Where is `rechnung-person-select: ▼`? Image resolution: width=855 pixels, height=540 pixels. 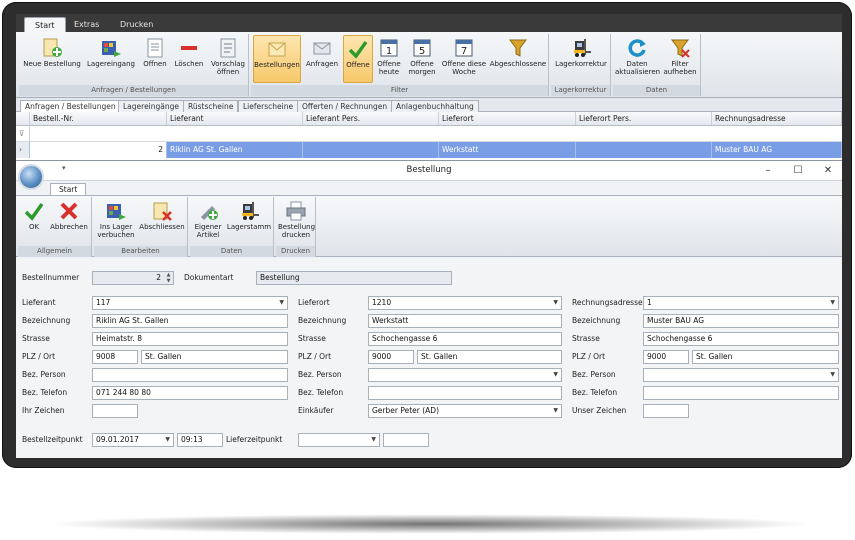 rechnung-person-select: ▼ is located at coordinates (741, 375).